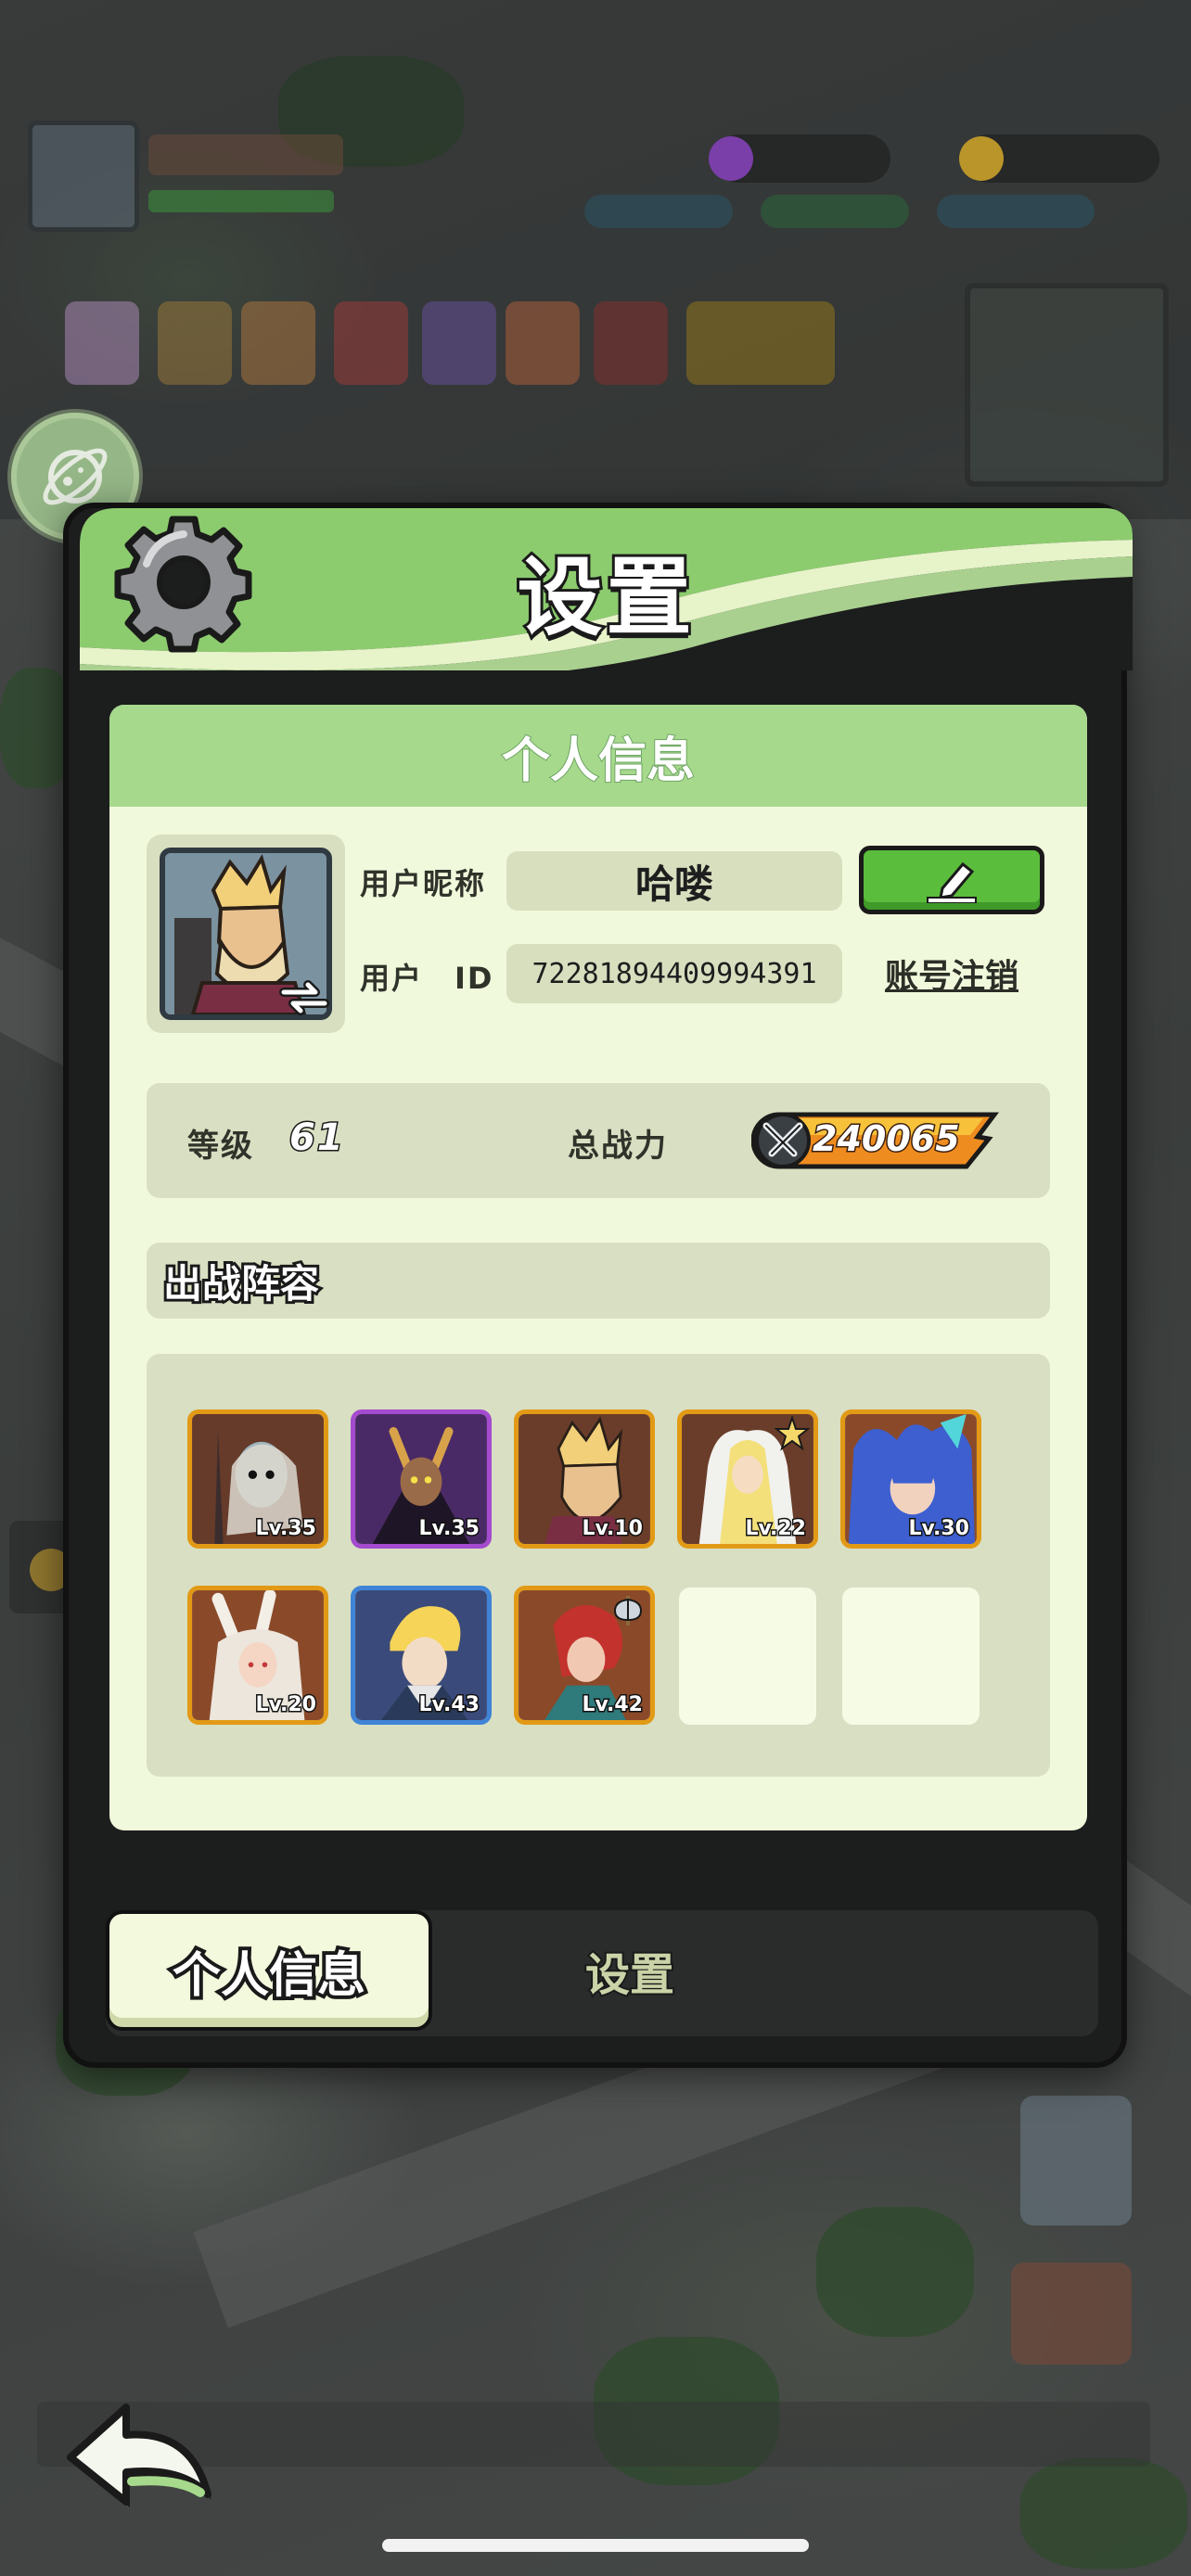 The image size is (1191, 2576). What do you see at coordinates (613, 1705) in the screenshot?
I see `hero-level: Lv.42` at bounding box center [613, 1705].